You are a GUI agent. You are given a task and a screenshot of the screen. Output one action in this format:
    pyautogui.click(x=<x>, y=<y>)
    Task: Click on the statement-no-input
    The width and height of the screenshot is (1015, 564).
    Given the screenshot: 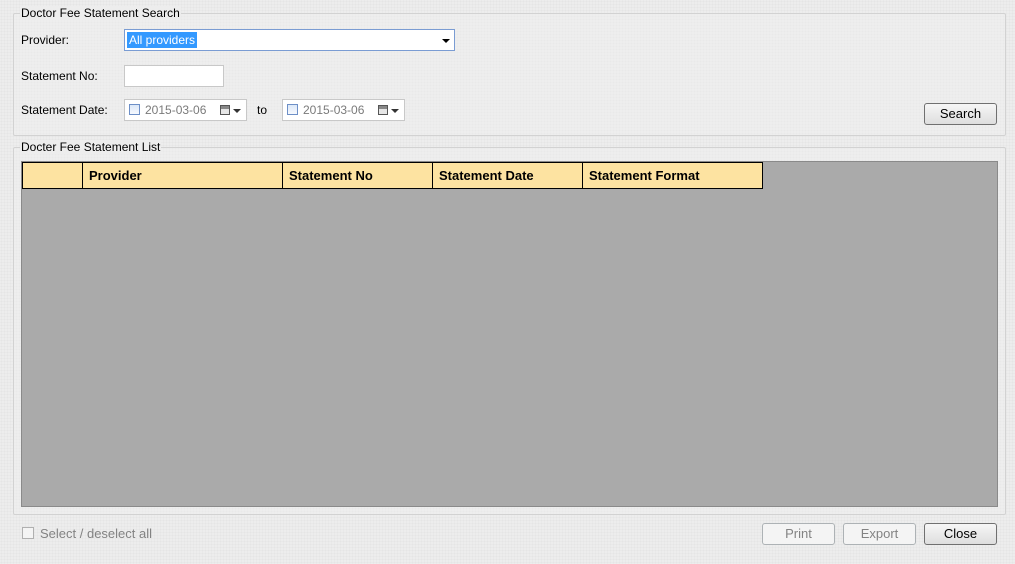 What is the action you would take?
    pyautogui.click(x=174, y=76)
    